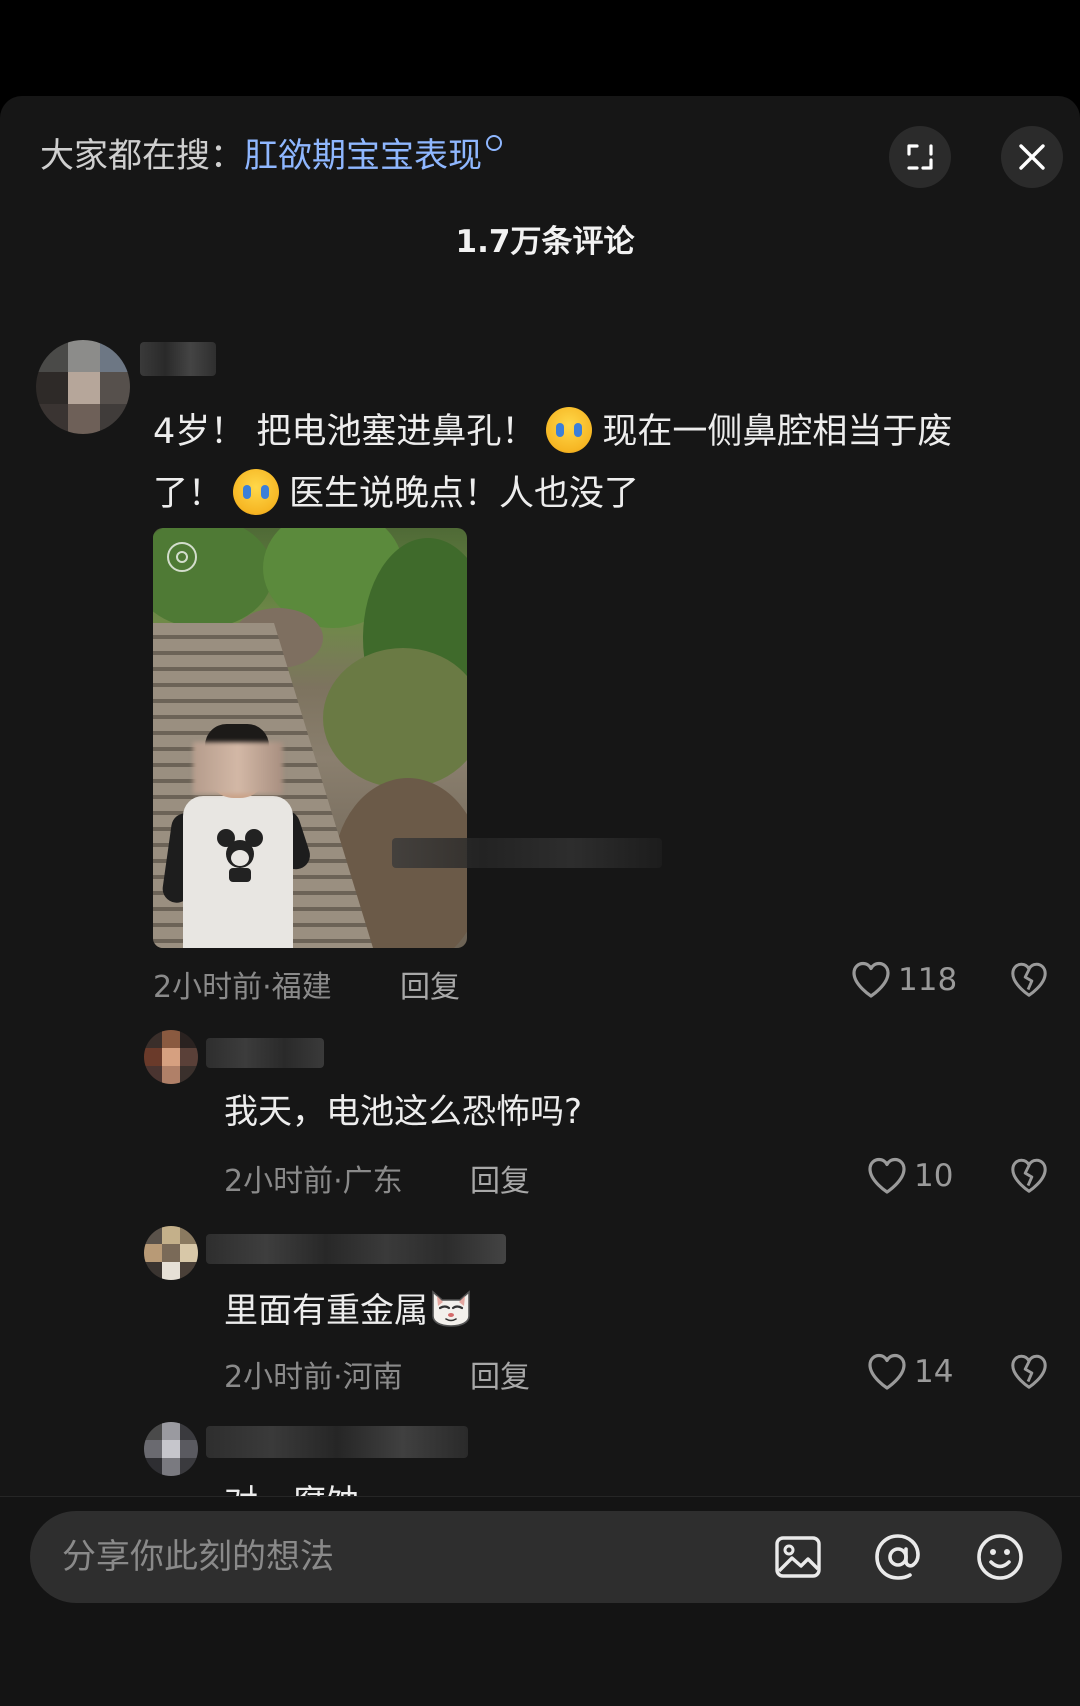 This screenshot has height=1706, width=1080. What do you see at coordinates (188, 494) in the screenshot?
I see `comment-text-part: 了！` at bounding box center [188, 494].